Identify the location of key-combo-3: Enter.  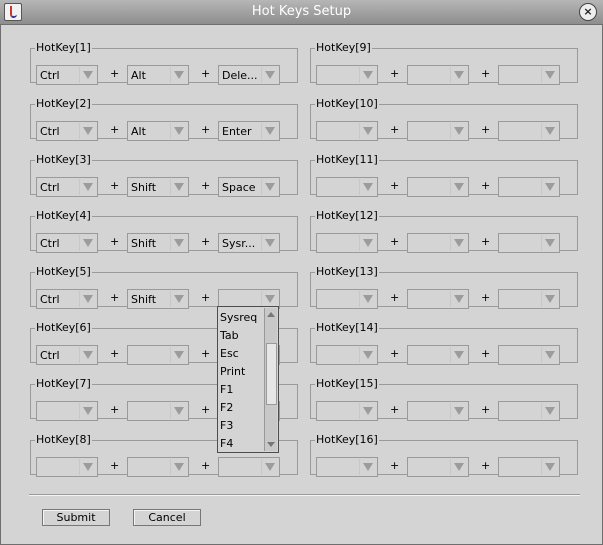
(249, 131).